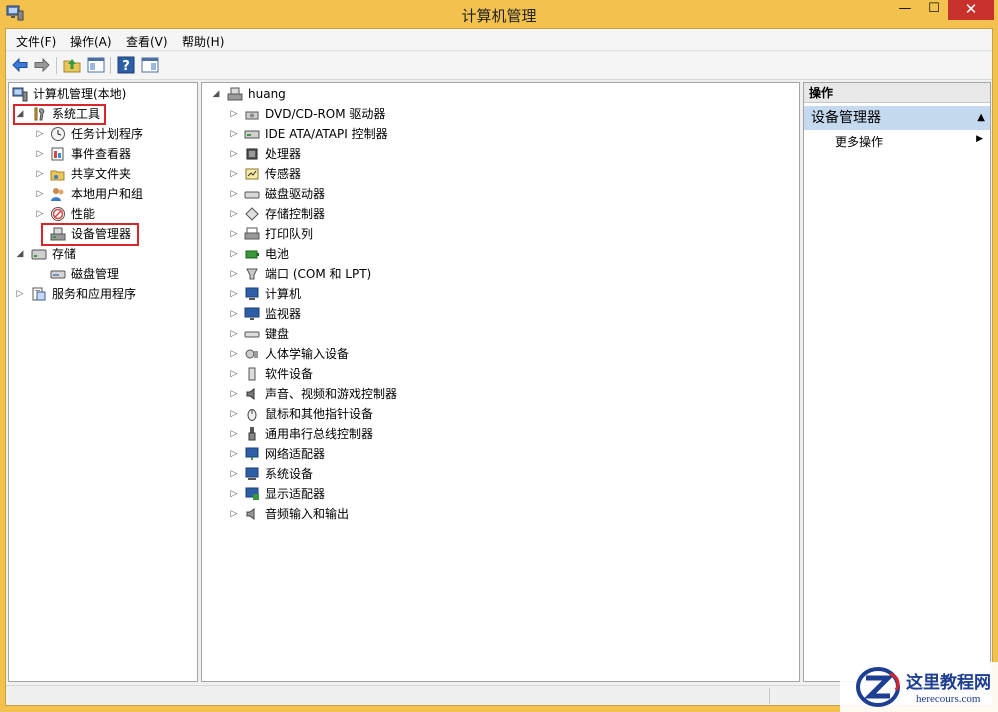 The height and width of the screenshot is (712, 998). I want to click on device-category-item: ▷ 电池, so click(500, 254).